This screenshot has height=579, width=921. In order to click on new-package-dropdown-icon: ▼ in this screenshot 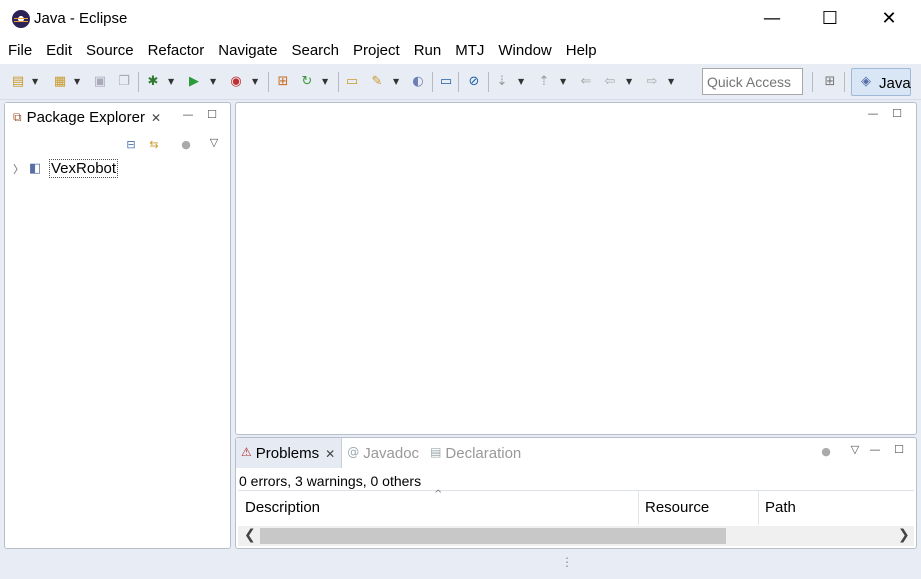, I will do `click(78, 82)`.